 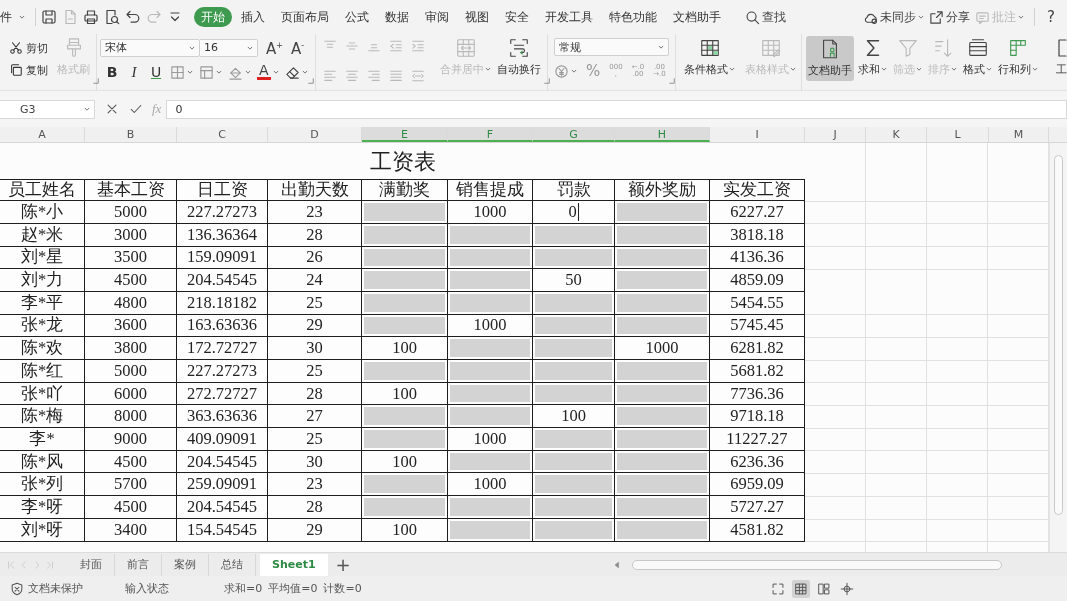 What do you see at coordinates (138, 564) in the screenshot?
I see `sheet-tab: 前言` at bounding box center [138, 564].